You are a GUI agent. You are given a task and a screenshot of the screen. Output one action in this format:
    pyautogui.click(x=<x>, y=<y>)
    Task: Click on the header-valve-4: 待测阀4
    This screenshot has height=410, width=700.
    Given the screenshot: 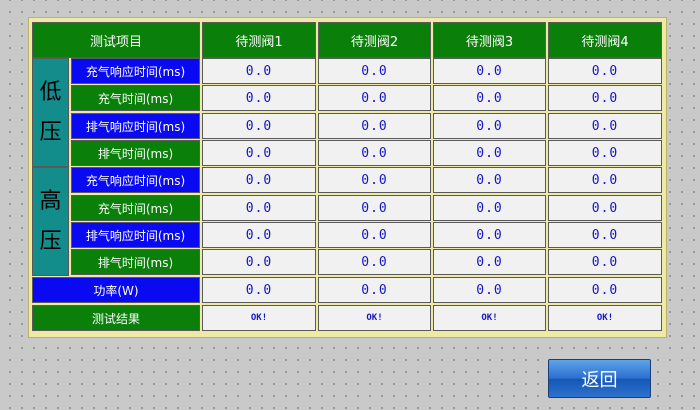 What is the action you would take?
    pyautogui.click(x=605, y=40)
    